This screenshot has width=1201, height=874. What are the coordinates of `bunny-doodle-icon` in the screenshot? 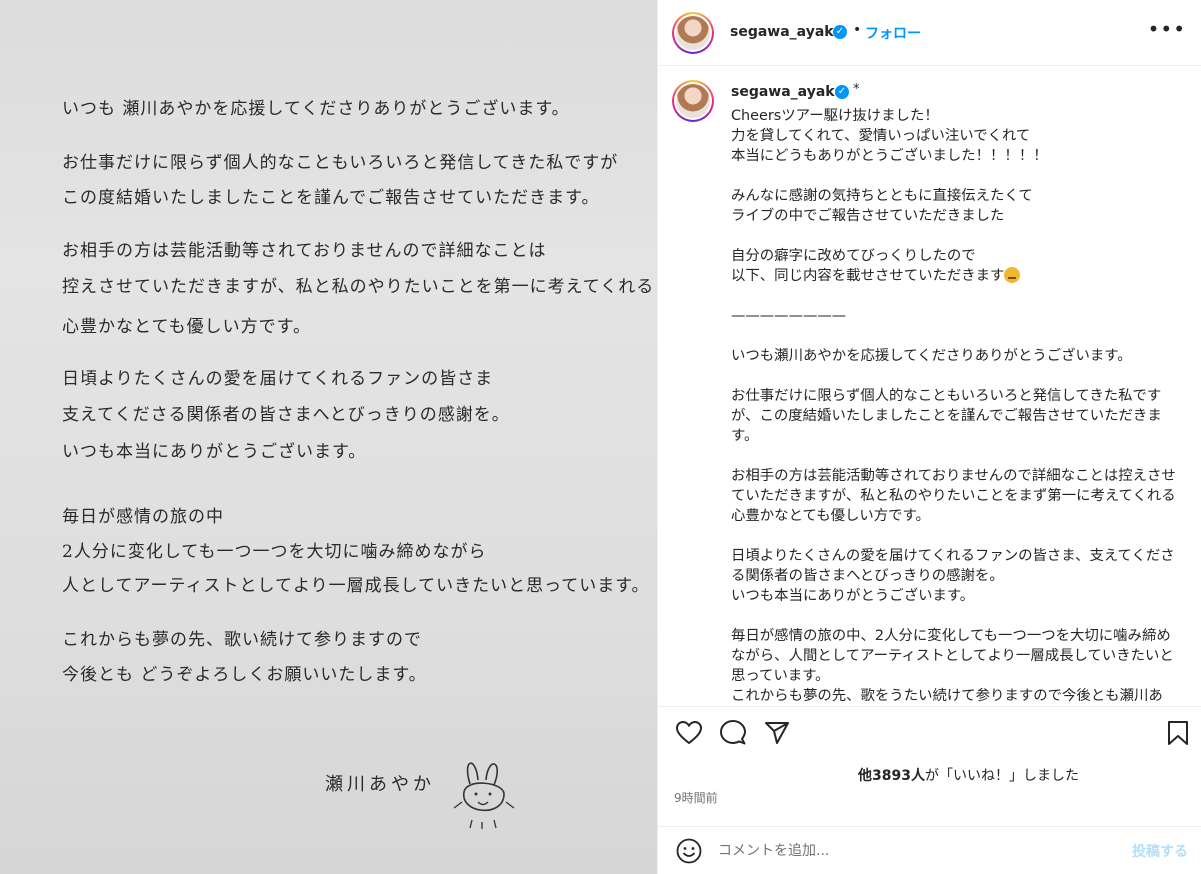 It's located at (484, 795).